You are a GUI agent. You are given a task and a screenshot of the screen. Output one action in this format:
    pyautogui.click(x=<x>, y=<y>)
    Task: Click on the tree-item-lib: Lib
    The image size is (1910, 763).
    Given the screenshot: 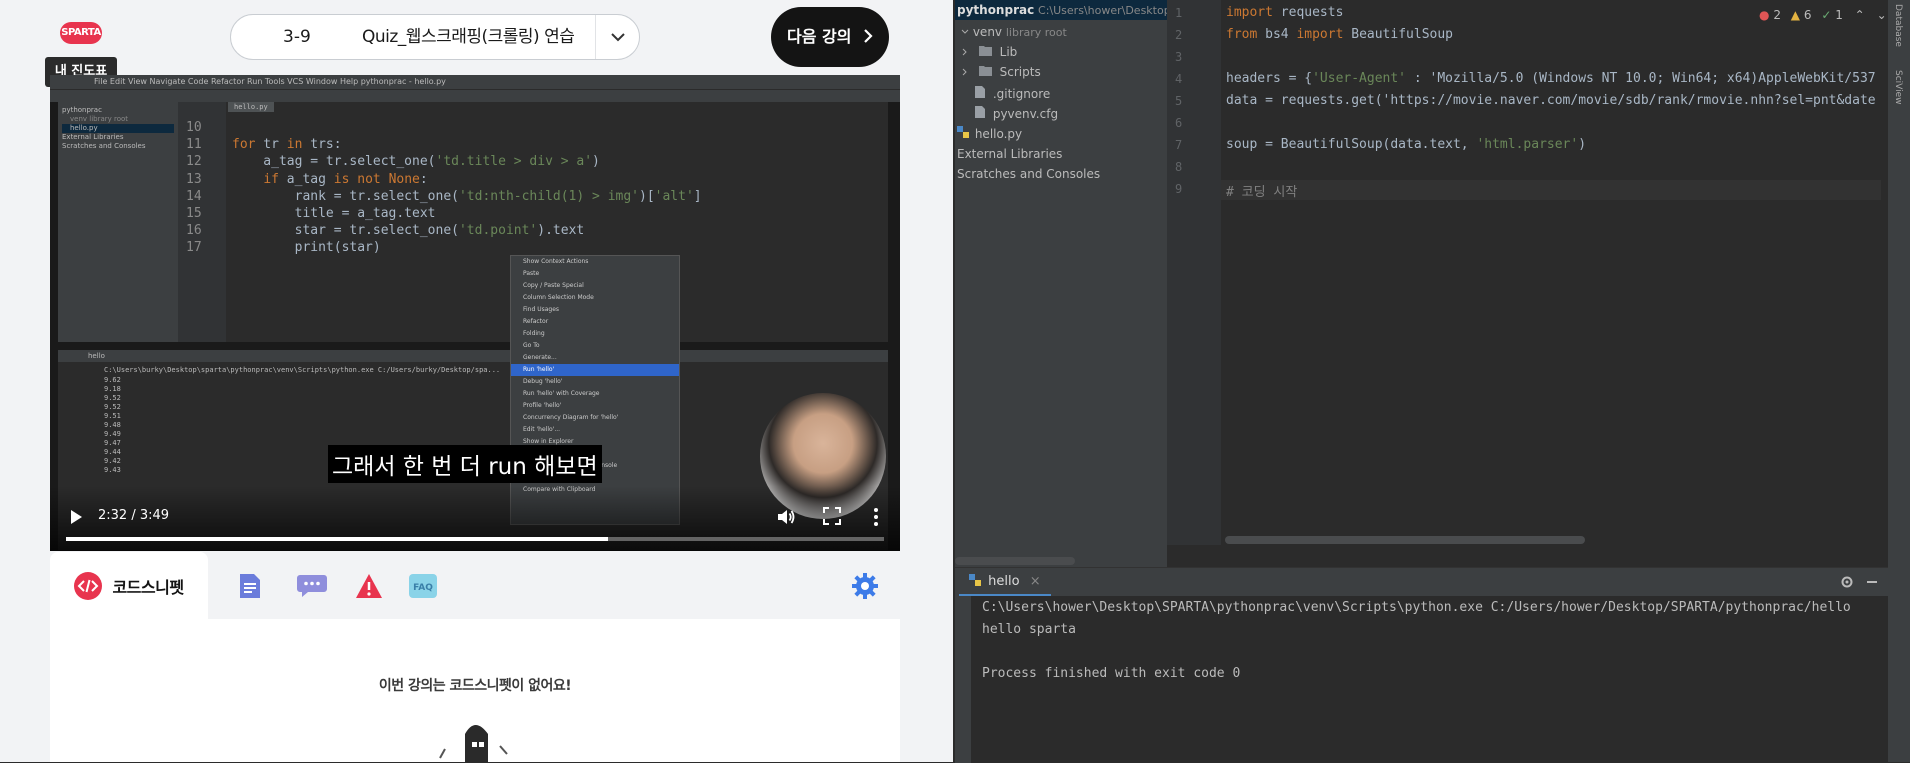 What is the action you would take?
    pyautogui.click(x=989, y=52)
    